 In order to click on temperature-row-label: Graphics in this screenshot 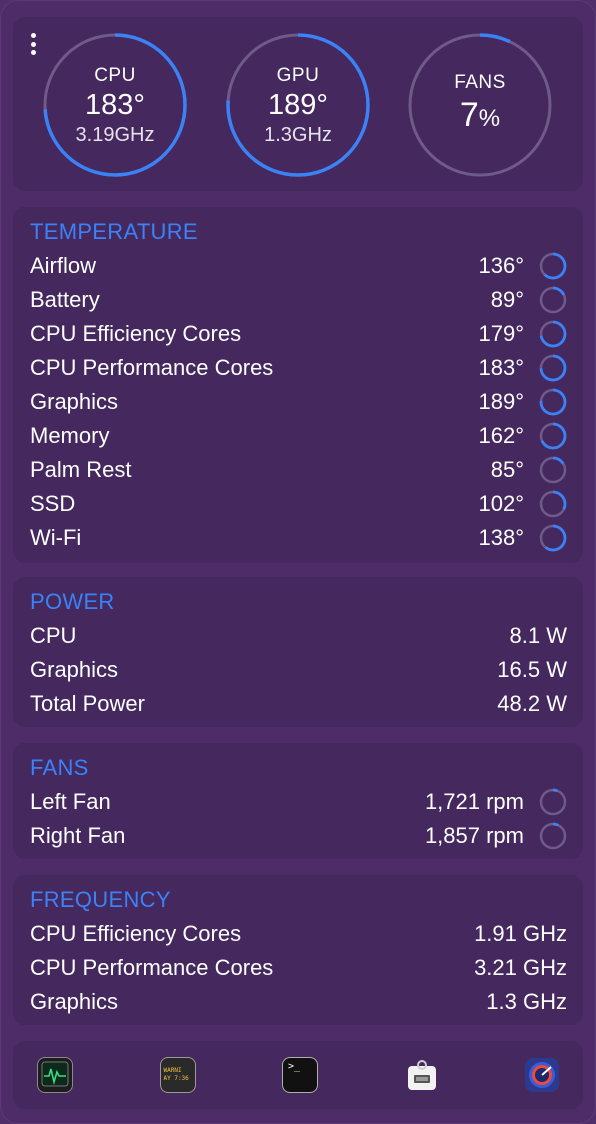, I will do `click(74, 401)`.